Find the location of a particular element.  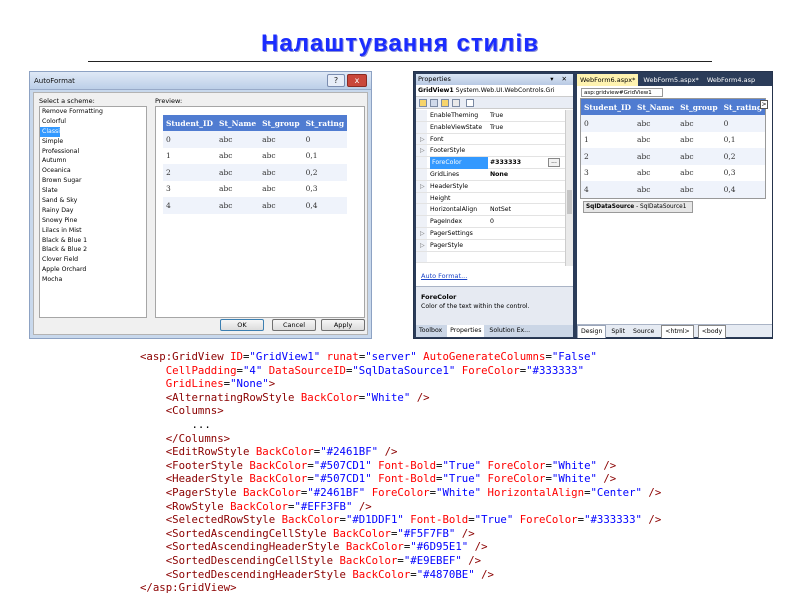

source-view-button: Source is located at coordinates (643, 332).